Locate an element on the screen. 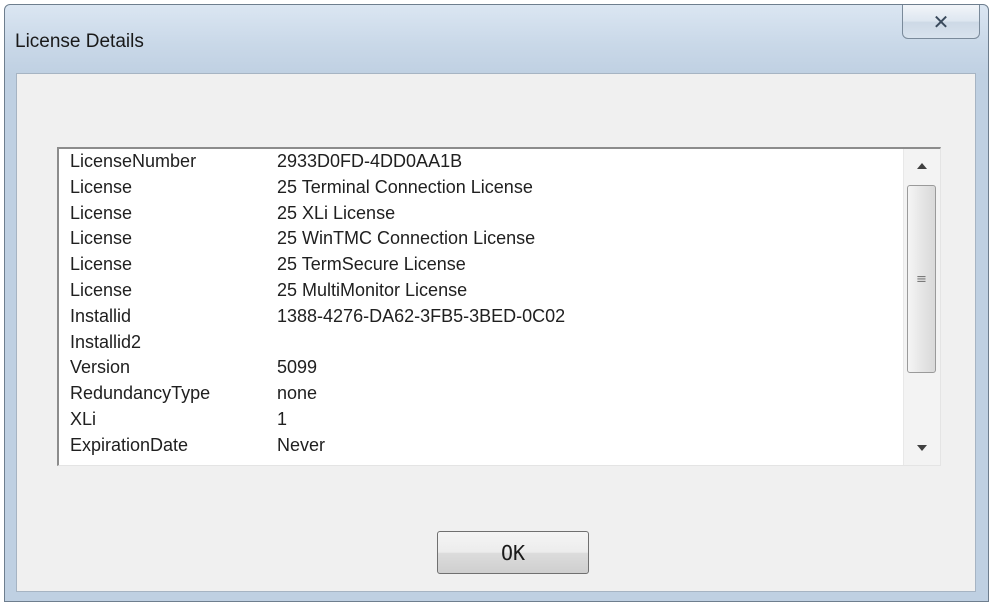 This screenshot has width=995, height=607. row-value: Never is located at coordinates (301, 444).